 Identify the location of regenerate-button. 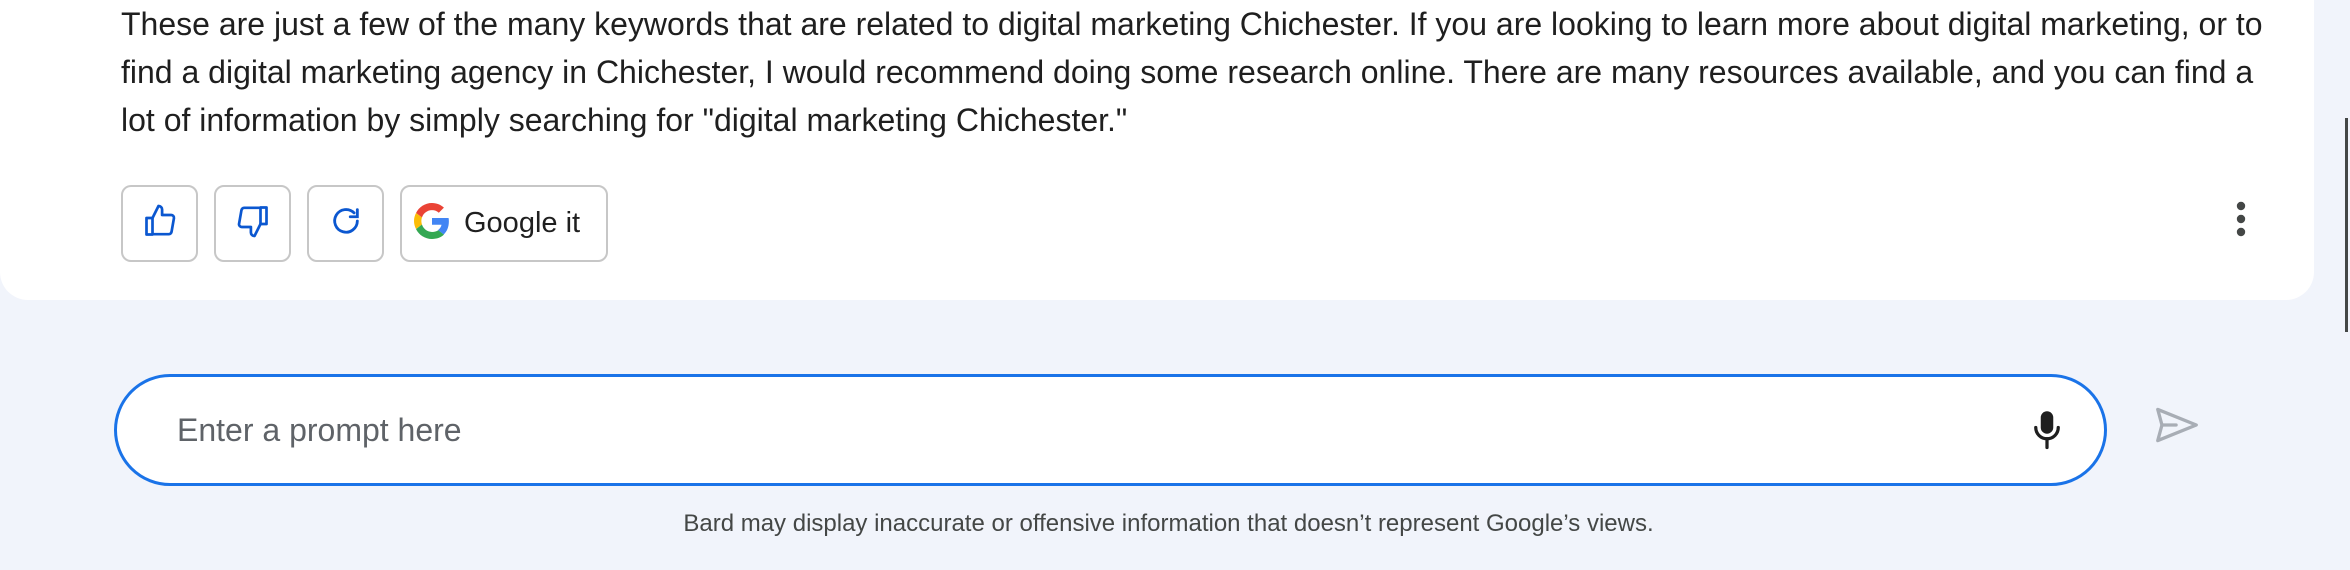
(345, 223).